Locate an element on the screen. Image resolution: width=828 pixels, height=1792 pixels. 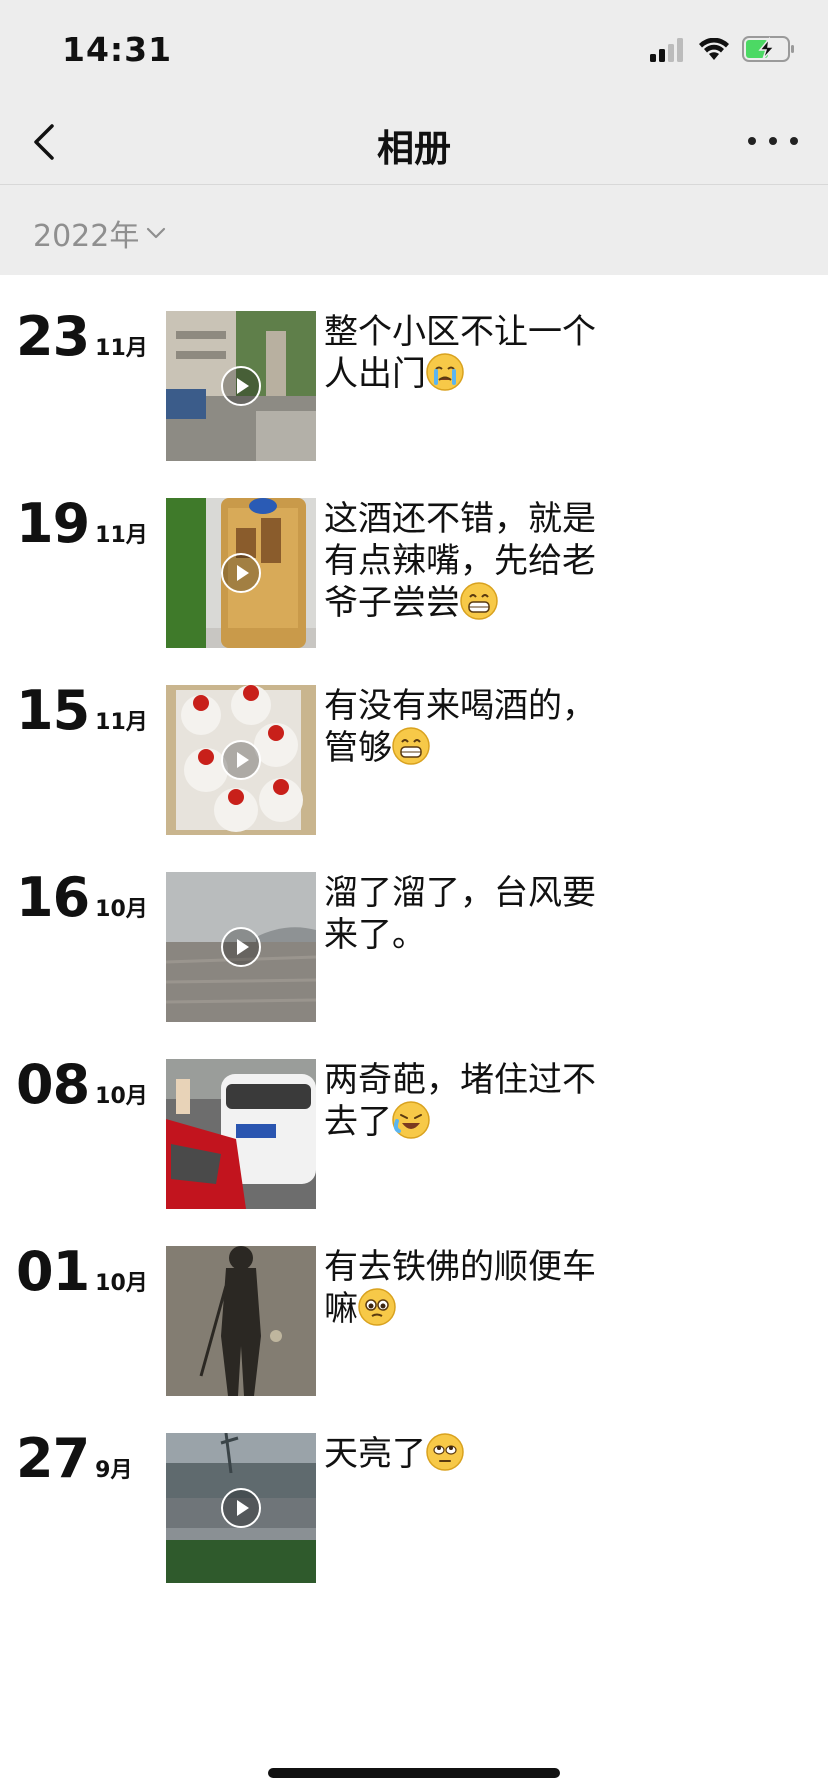
album-entry: 16 10月 溜了溜了，台风要来了。 is located at coordinates (414, 943).